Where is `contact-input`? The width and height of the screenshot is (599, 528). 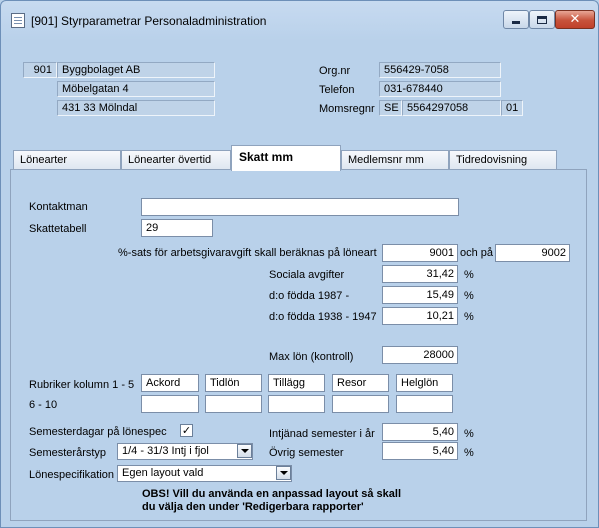
contact-input is located at coordinates (300, 207).